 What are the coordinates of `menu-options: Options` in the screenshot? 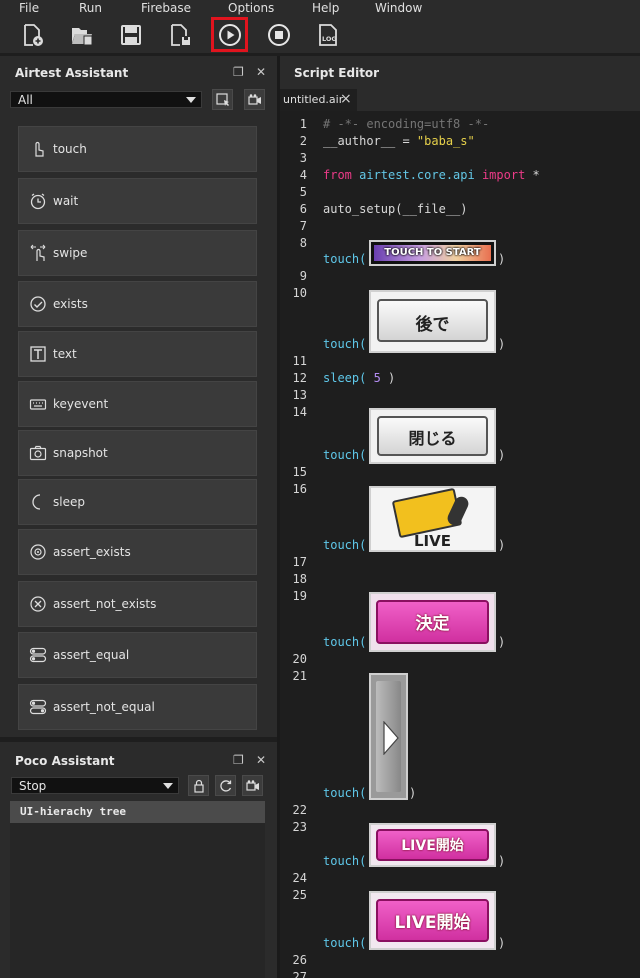 It's located at (251, 8).